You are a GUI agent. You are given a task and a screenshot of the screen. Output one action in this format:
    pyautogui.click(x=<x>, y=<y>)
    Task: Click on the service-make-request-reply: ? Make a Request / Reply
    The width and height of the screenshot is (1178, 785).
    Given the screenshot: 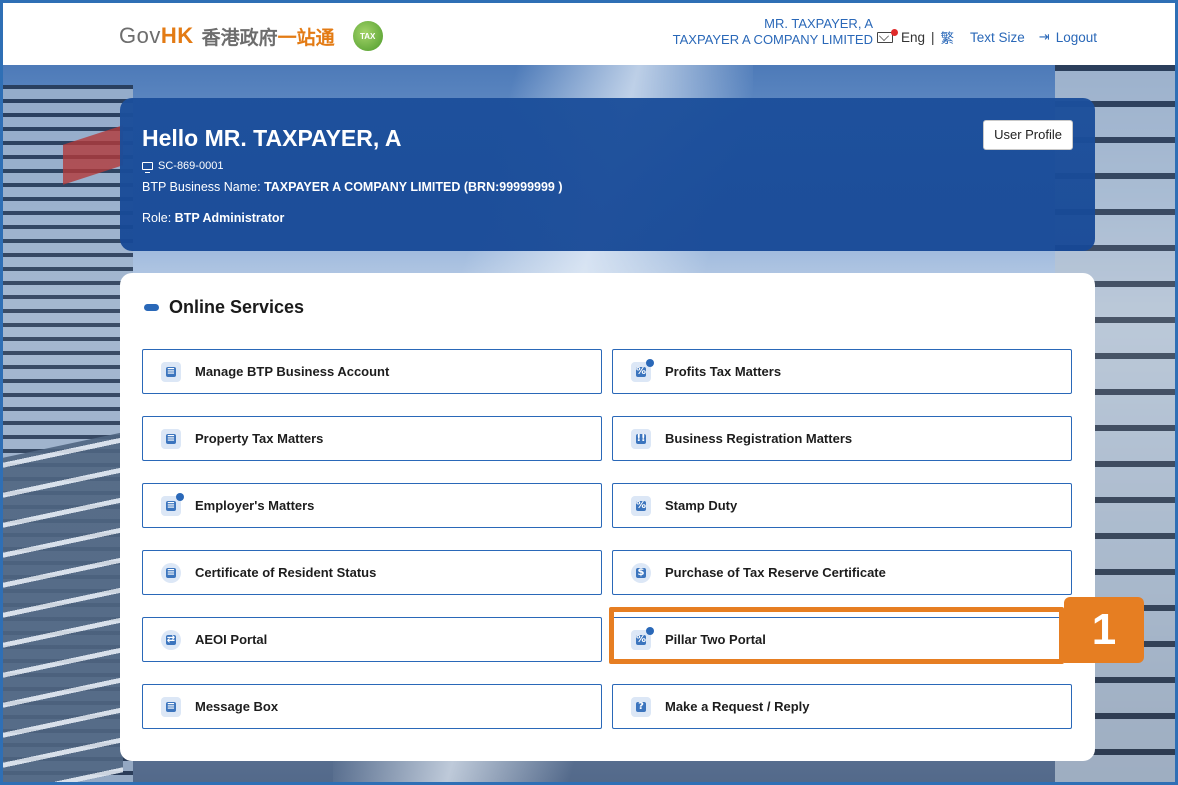 What is the action you would take?
    pyautogui.click(x=842, y=706)
    